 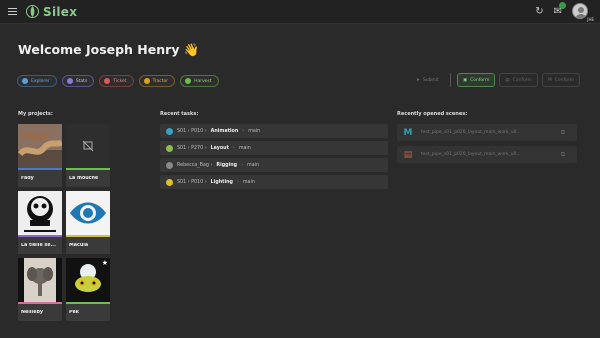 I want to click on conform-alt-button: ▤ Conform, so click(x=518, y=80).